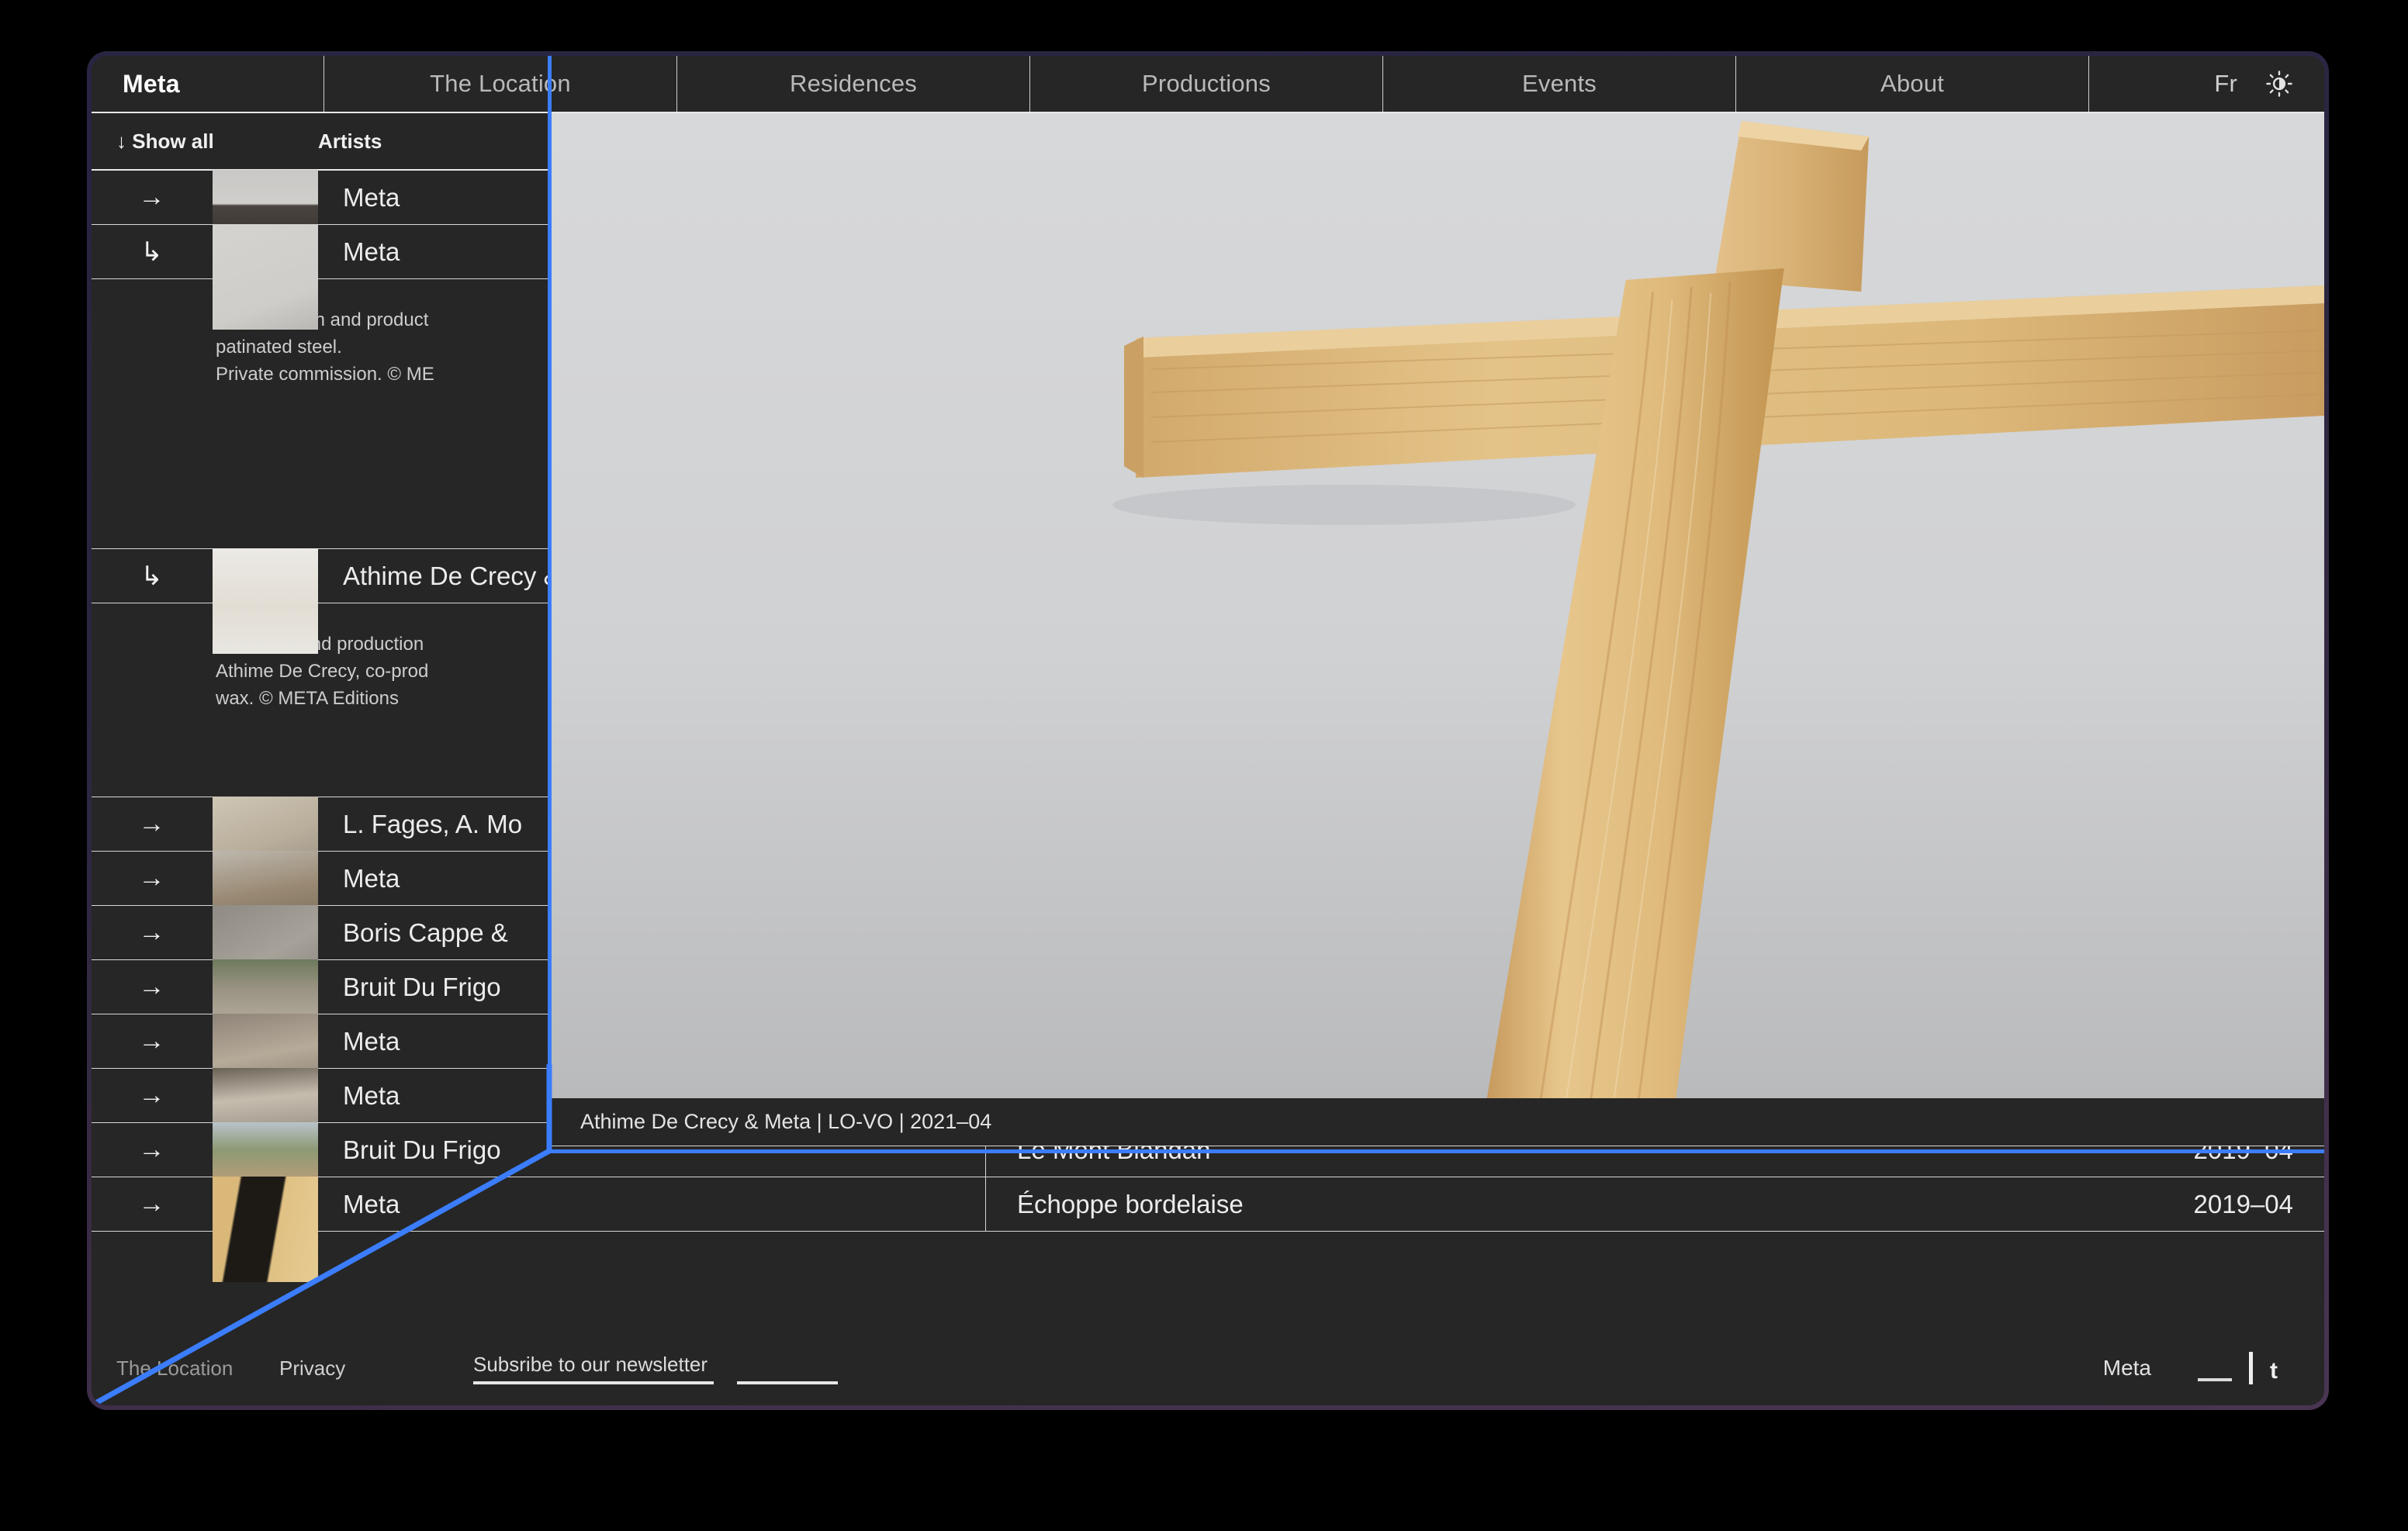  What do you see at coordinates (2274, 1371) in the screenshot?
I see `cross-mark-icon: t` at bounding box center [2274, 1371].